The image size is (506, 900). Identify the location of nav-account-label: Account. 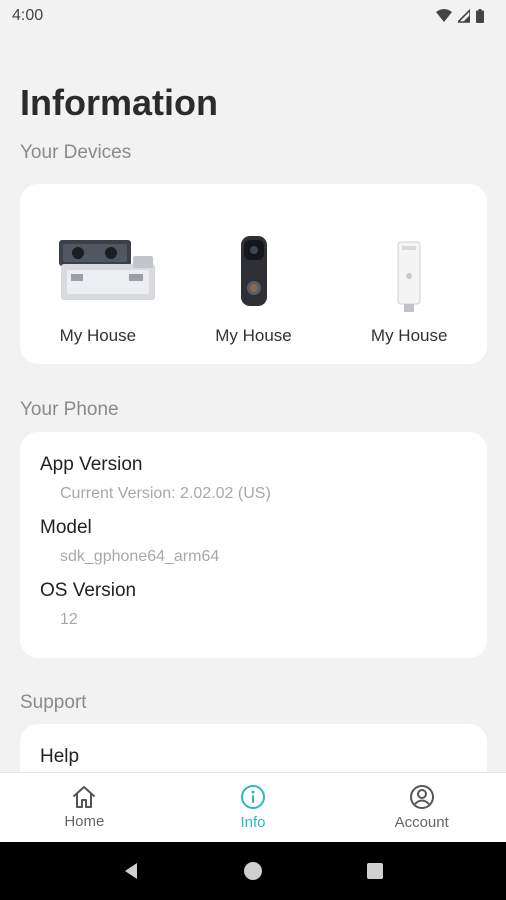
(421, 822).